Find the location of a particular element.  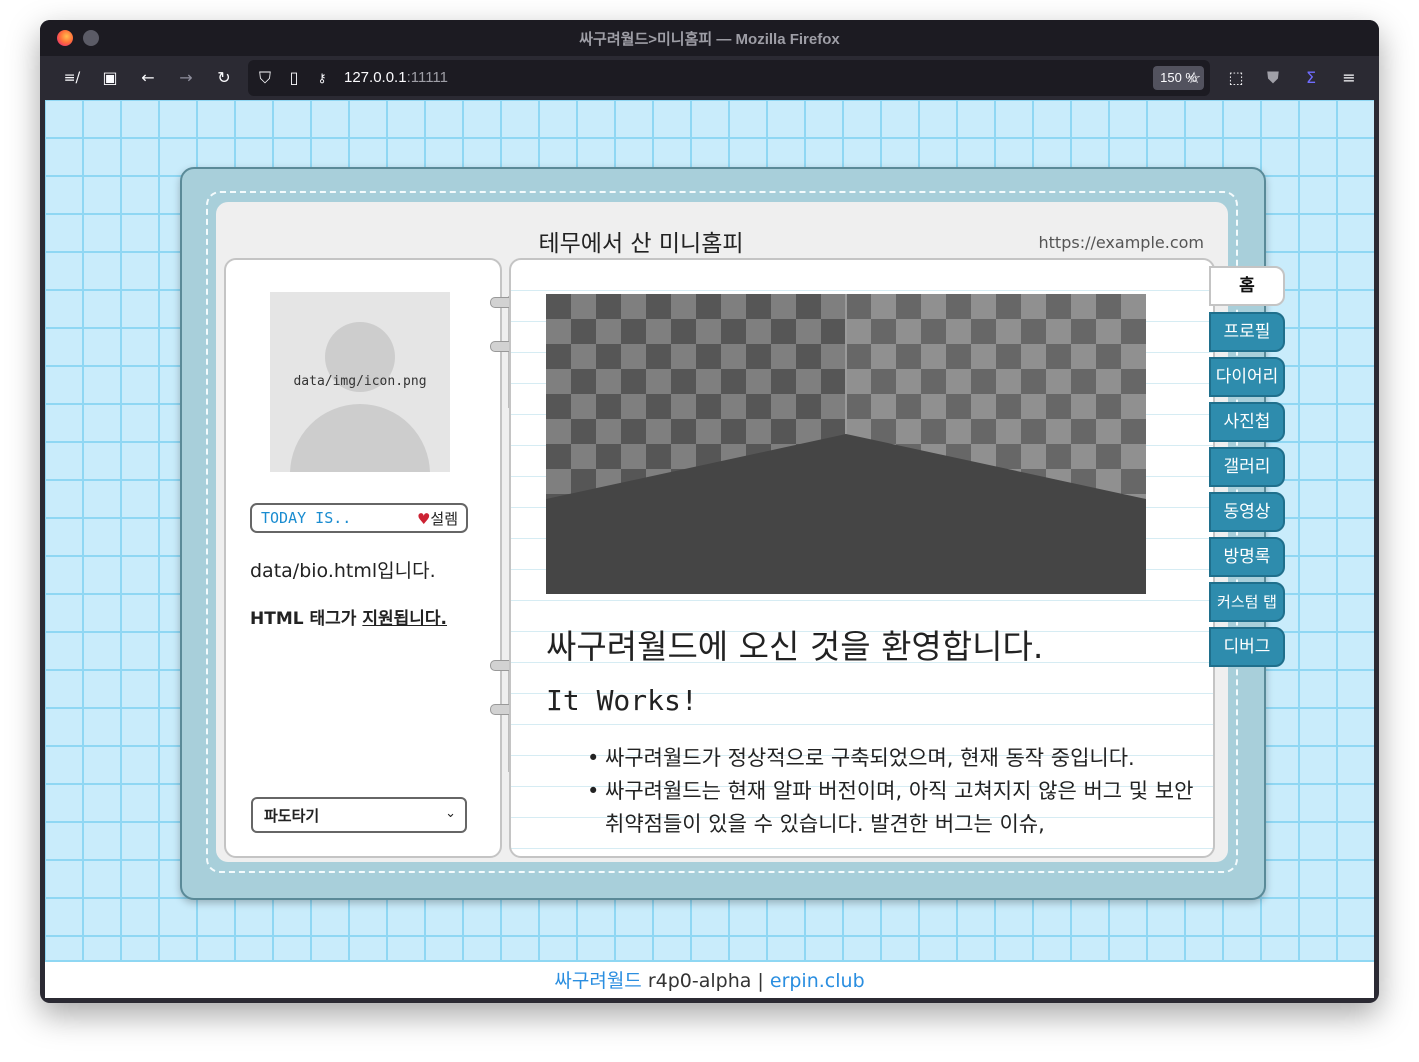

url-host: 127.0.0.1 is located at coordinates (375, 77).